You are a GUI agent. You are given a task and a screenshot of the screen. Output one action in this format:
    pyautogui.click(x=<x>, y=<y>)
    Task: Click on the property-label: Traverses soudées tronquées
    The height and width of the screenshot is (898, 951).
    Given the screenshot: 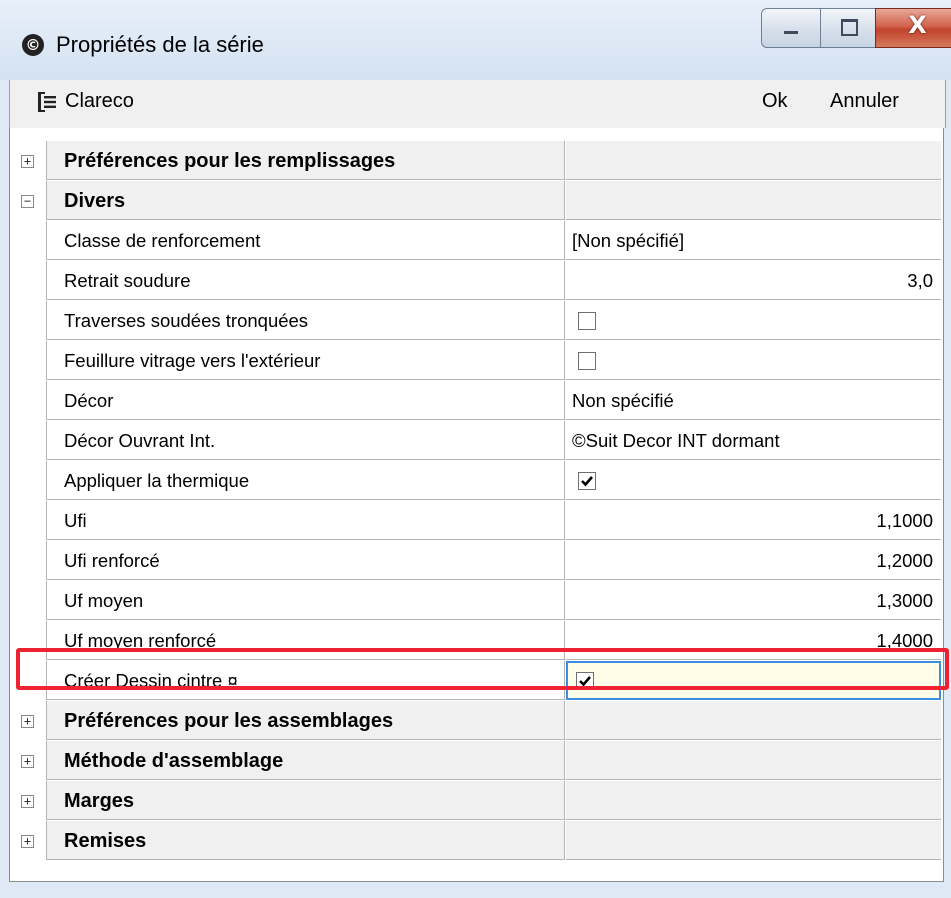 What is the action you would take?
    pyautogui.click(x=305, y=320)
    